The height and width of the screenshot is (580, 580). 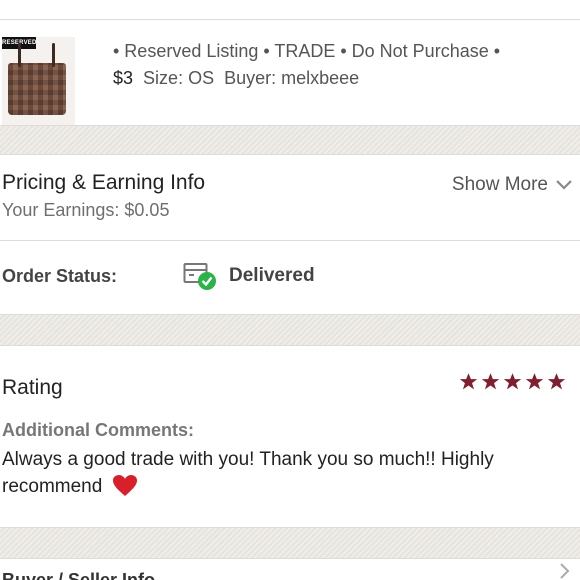 What do you see at coordinates (179, 78) in the screenshot?
I see `listing-size: Size: OS` at bounding box center [179, 78].